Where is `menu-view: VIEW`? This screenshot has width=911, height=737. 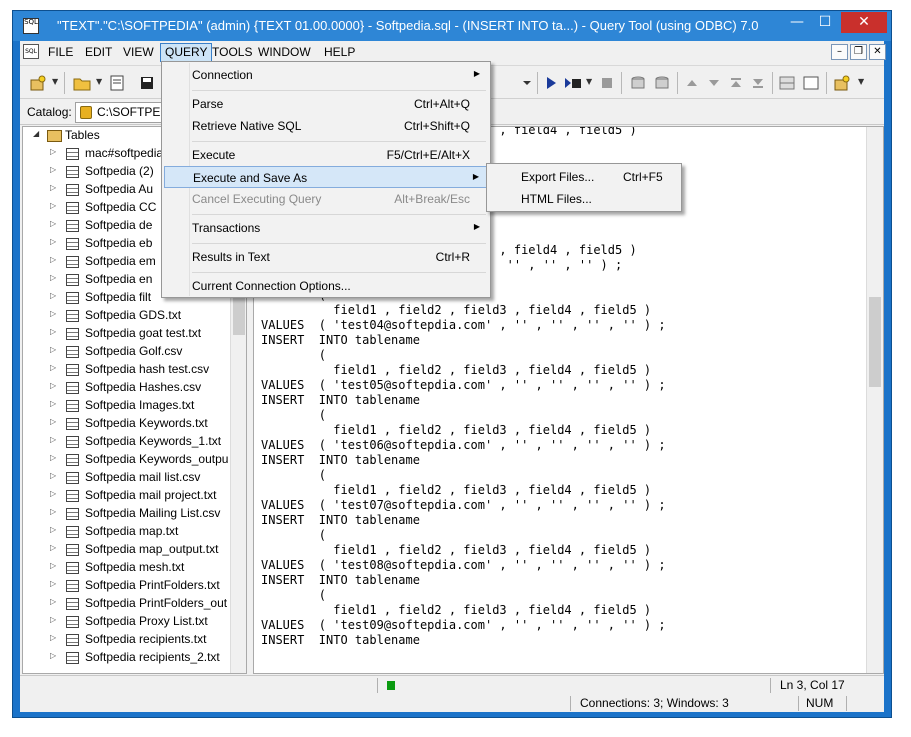 menu-view: VIEW is located at coordinates (138, 52).